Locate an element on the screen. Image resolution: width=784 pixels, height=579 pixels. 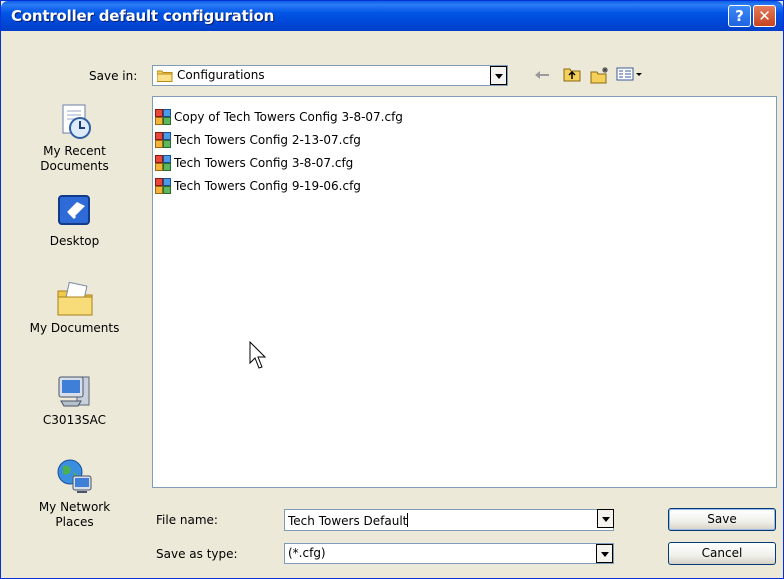
save-button: Save is located at coordinates (722, 519).